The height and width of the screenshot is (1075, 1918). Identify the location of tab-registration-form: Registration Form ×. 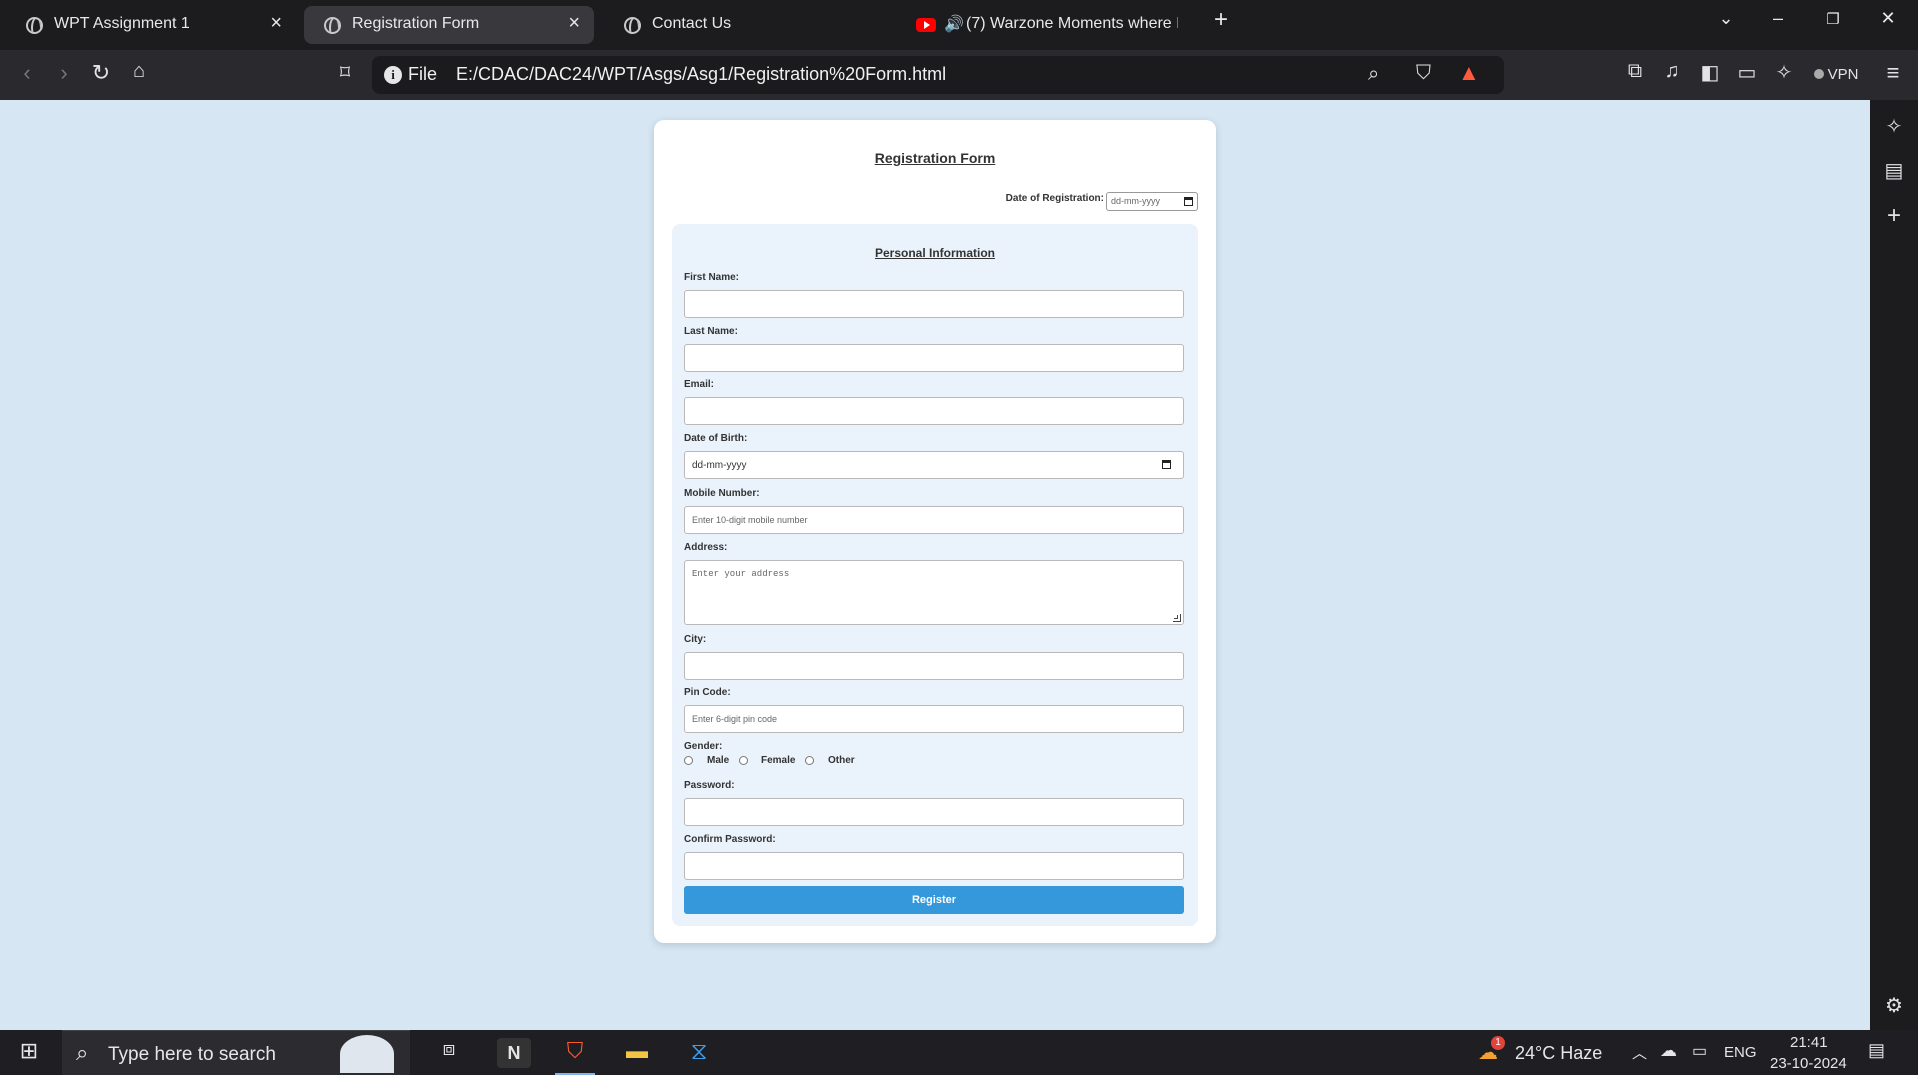
(449, 25).